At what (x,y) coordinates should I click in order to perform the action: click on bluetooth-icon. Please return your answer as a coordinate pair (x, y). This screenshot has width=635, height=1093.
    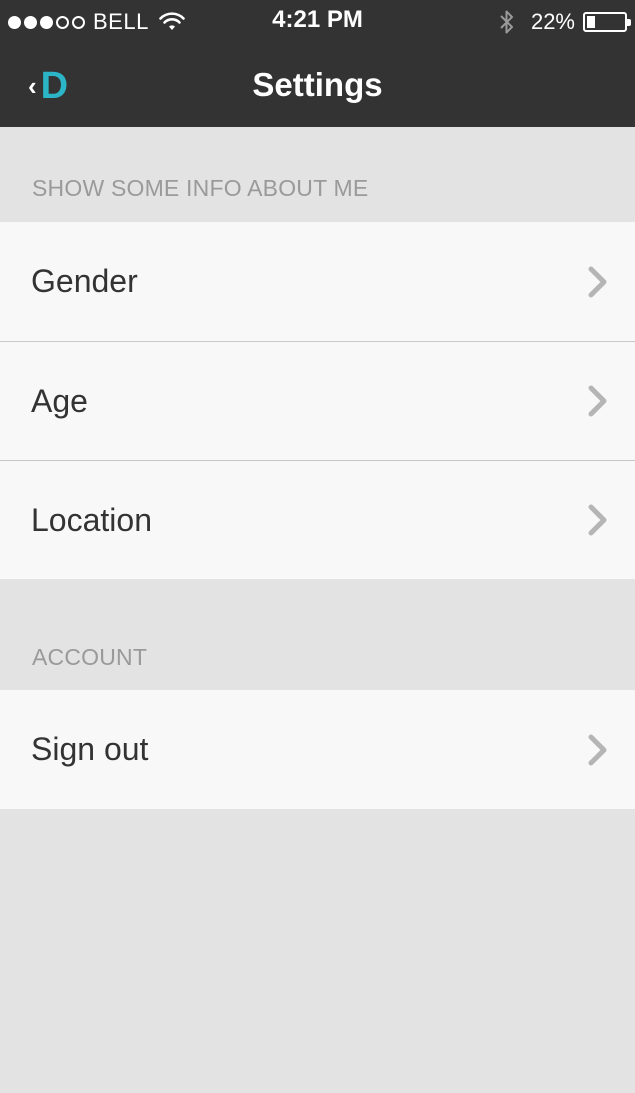
    Looking at the image, I should click on (506, 22).